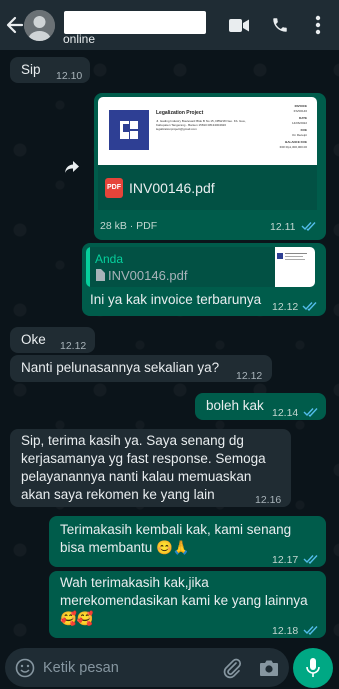  I want to click on document-file-meta: 28 kB · PDF, so click(129, 226).